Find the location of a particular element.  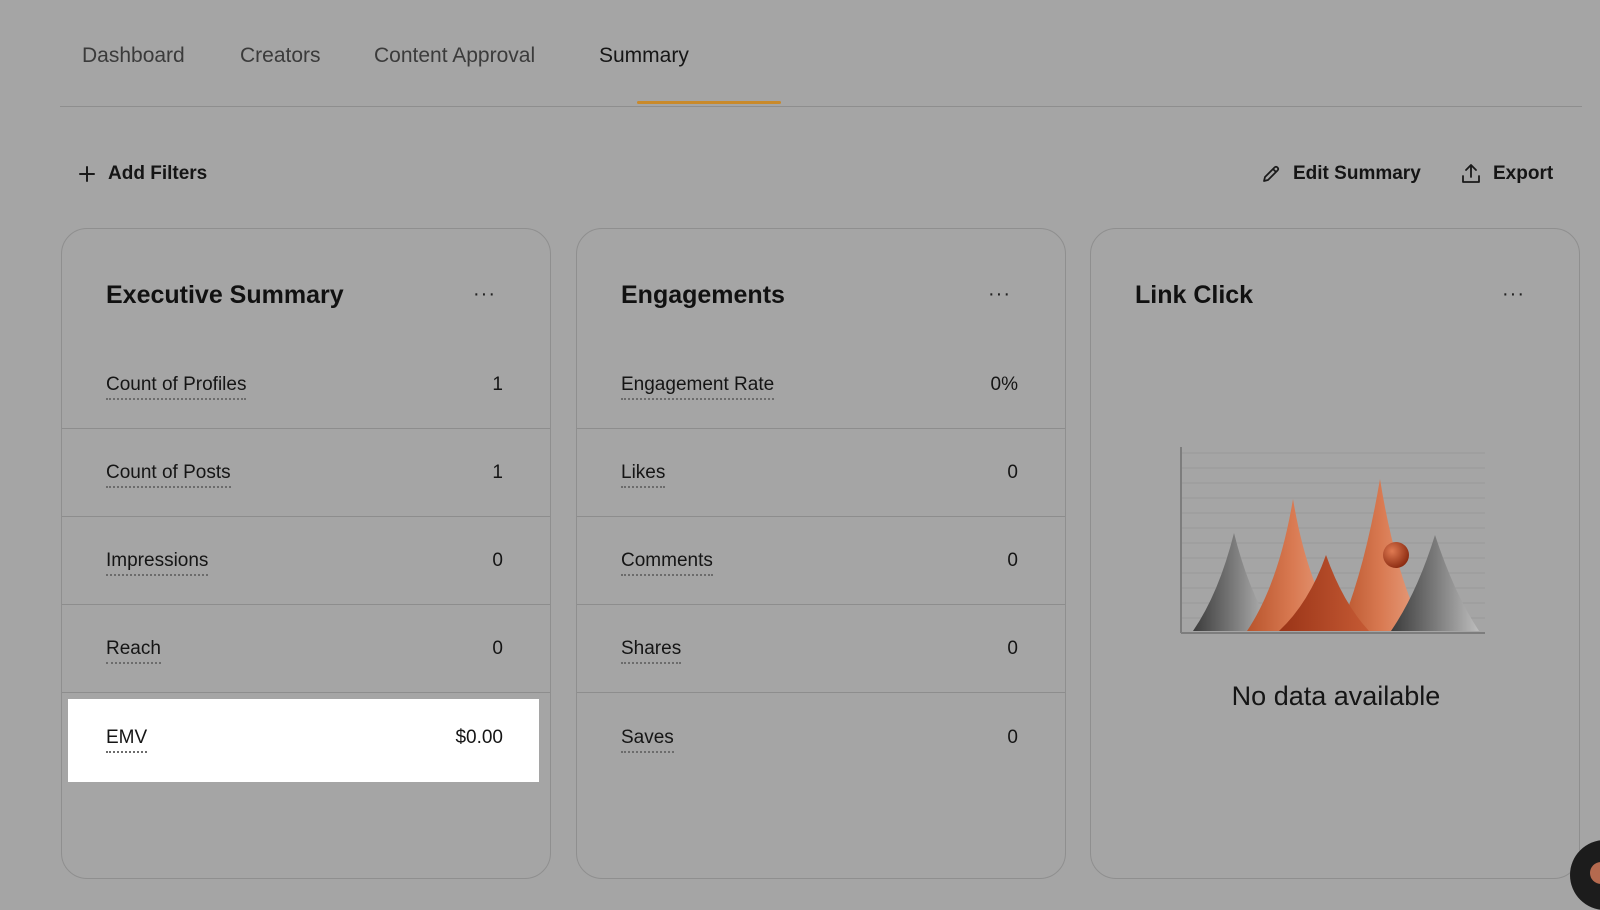

card-title: Engagements is located at coordinates (703, 295).